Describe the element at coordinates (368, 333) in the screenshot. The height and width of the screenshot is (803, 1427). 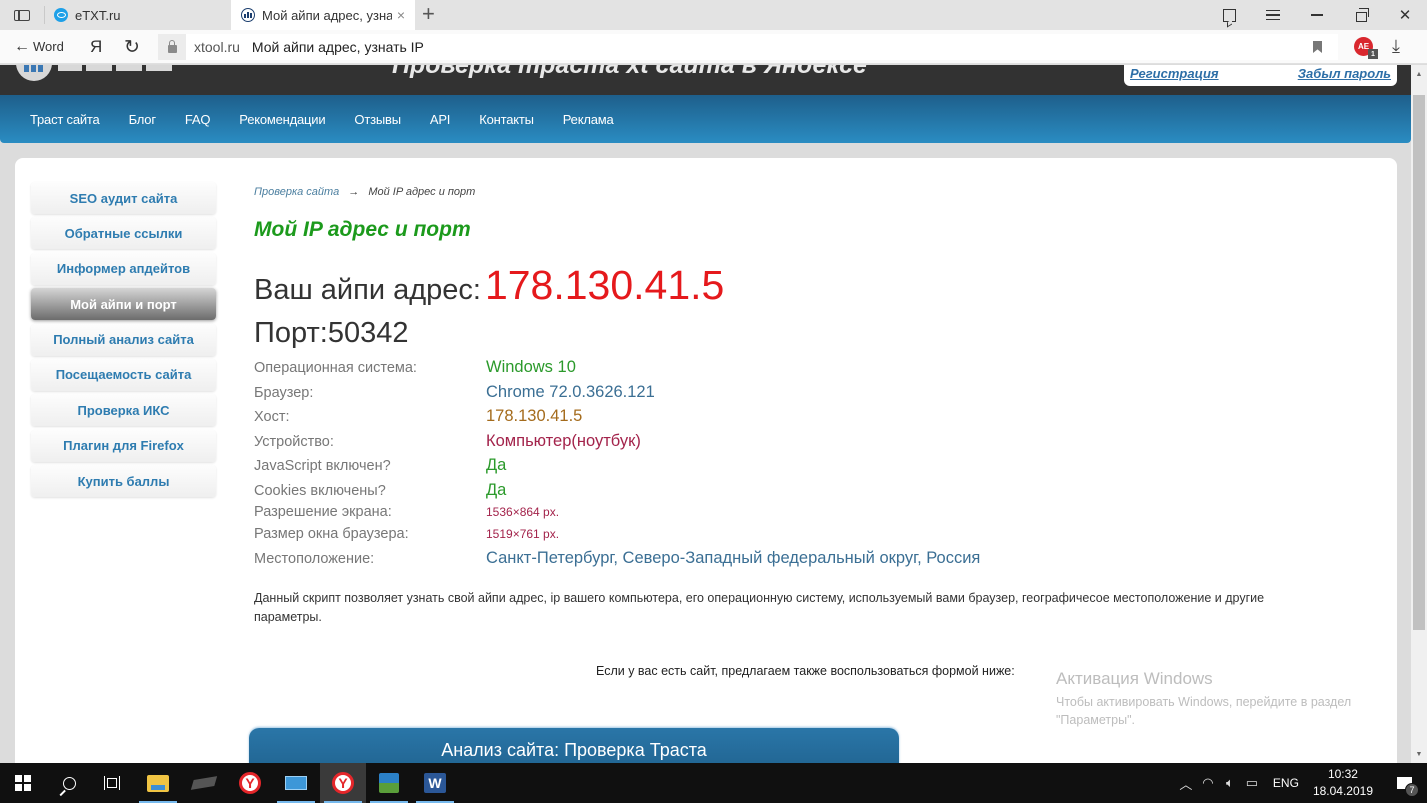
I see `port-value: 50342` at that location.